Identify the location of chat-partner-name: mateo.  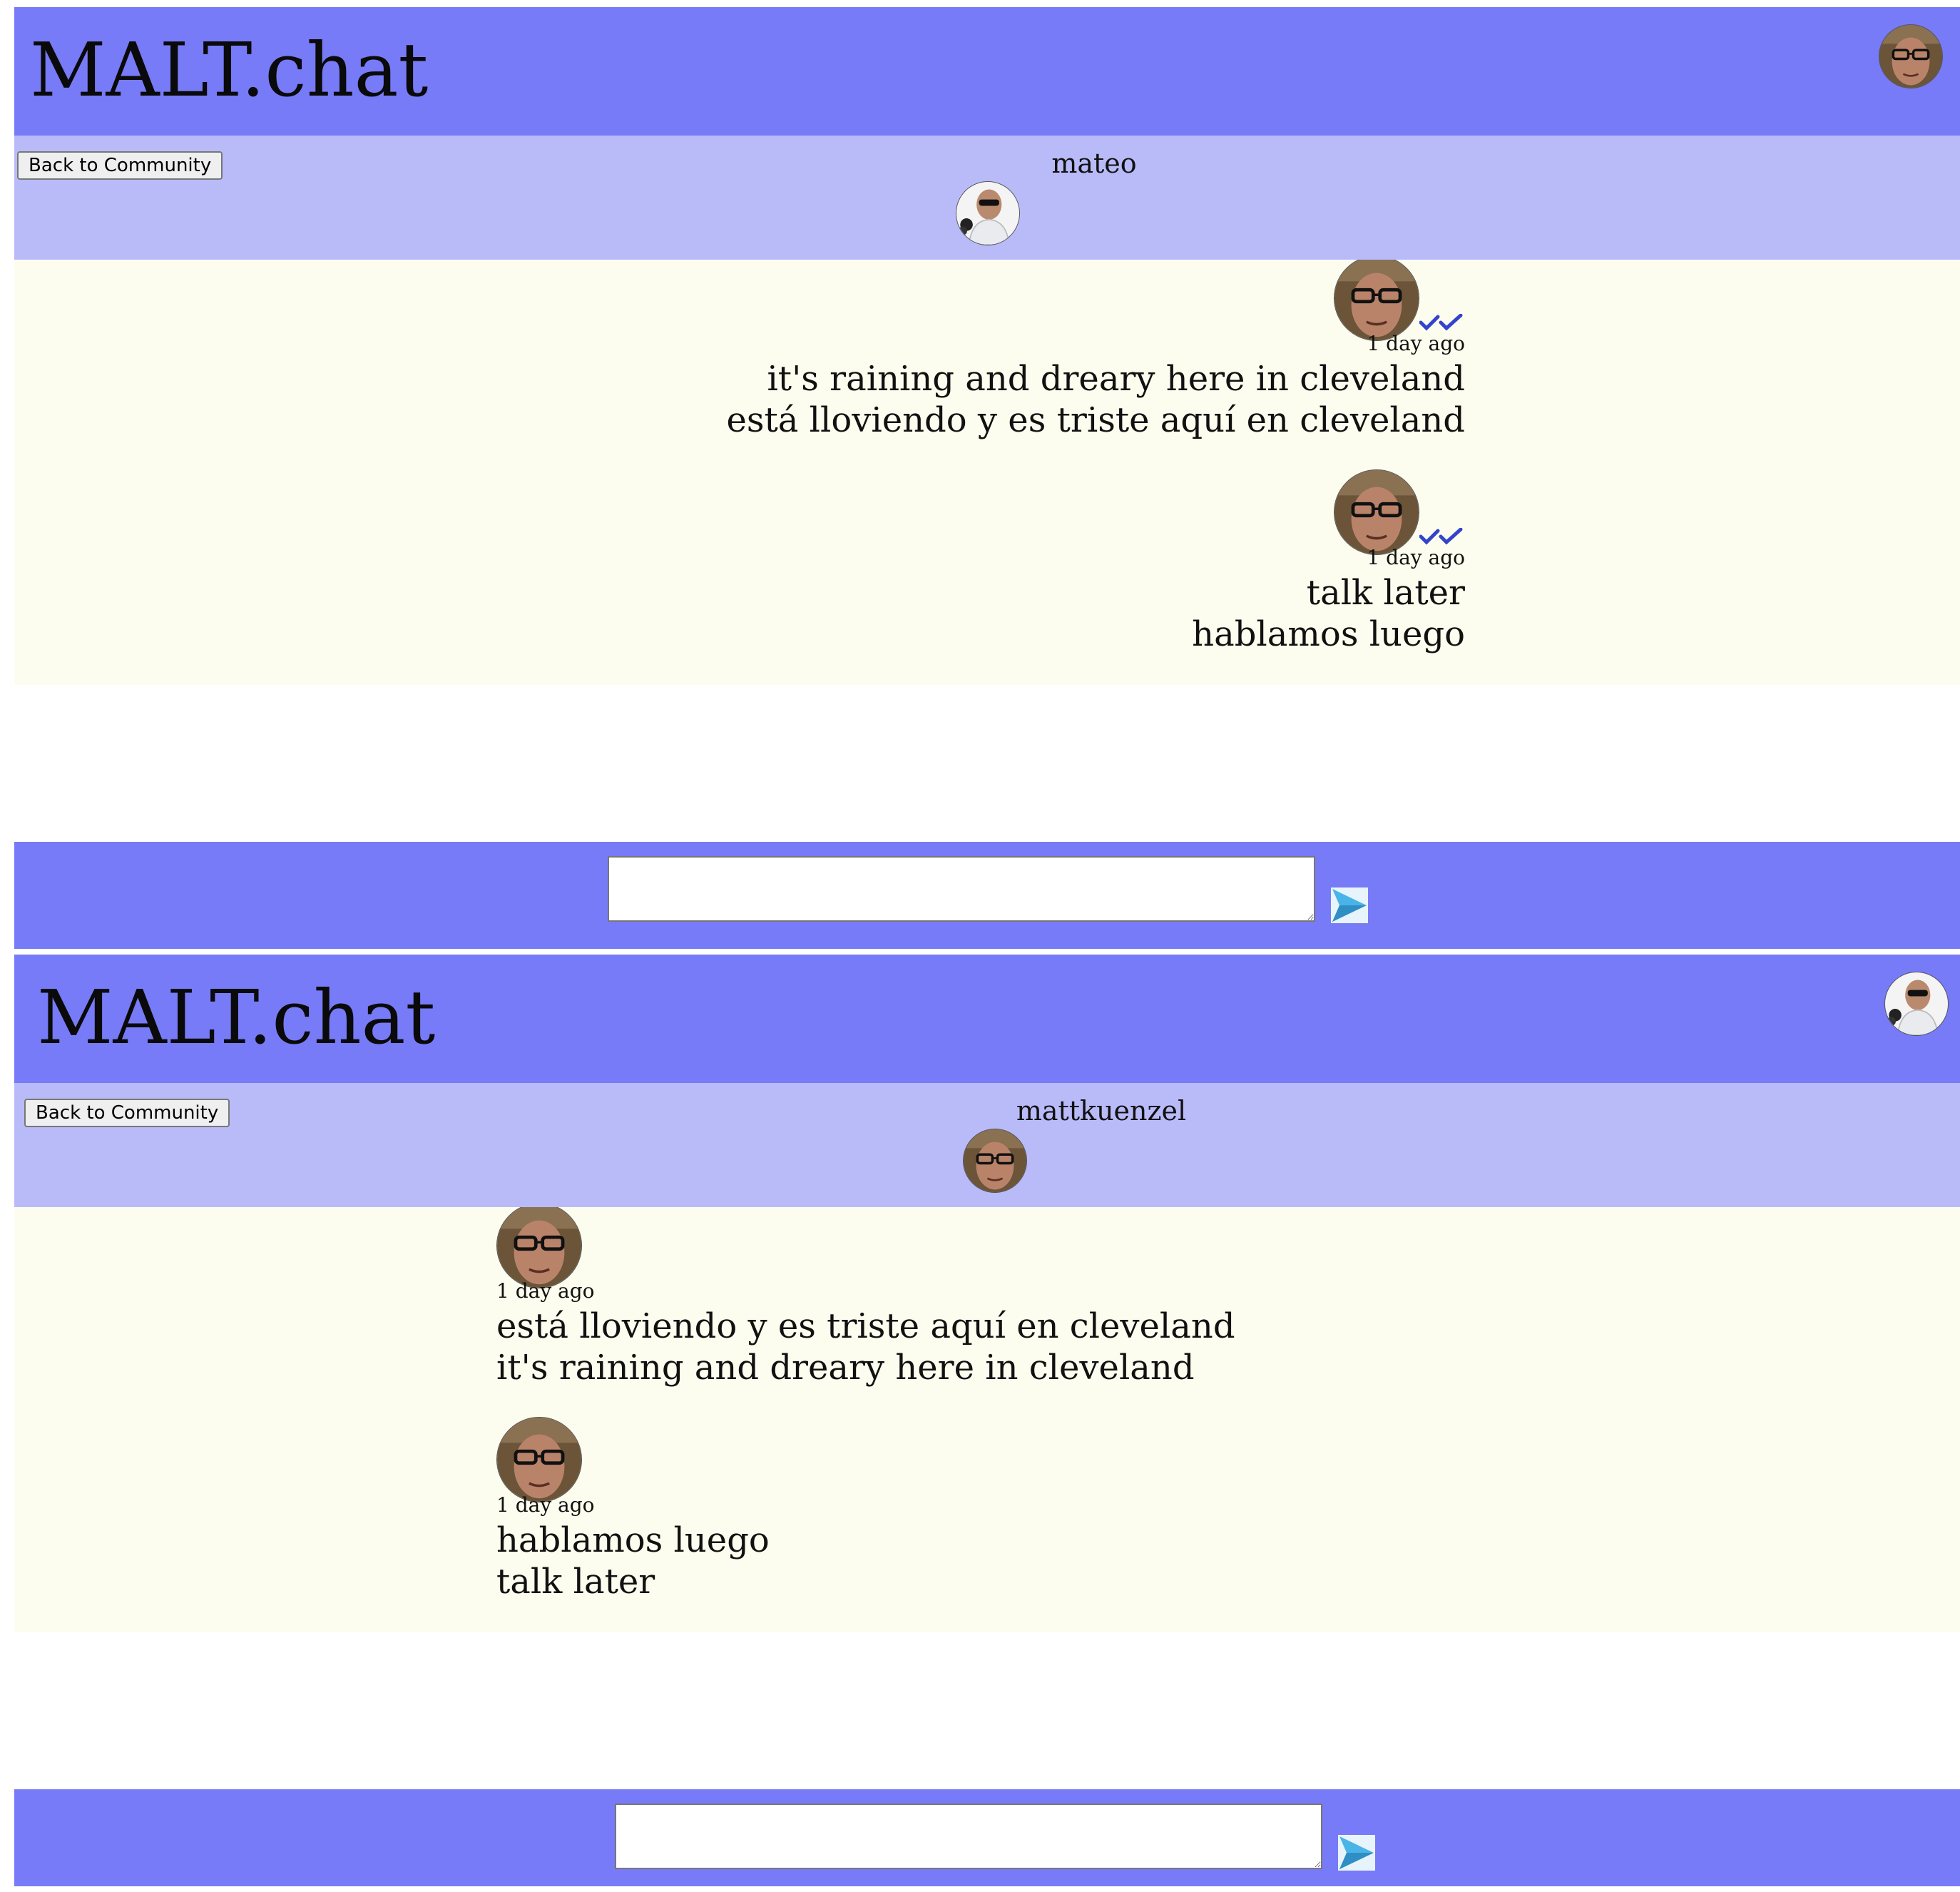
(1094, 164).